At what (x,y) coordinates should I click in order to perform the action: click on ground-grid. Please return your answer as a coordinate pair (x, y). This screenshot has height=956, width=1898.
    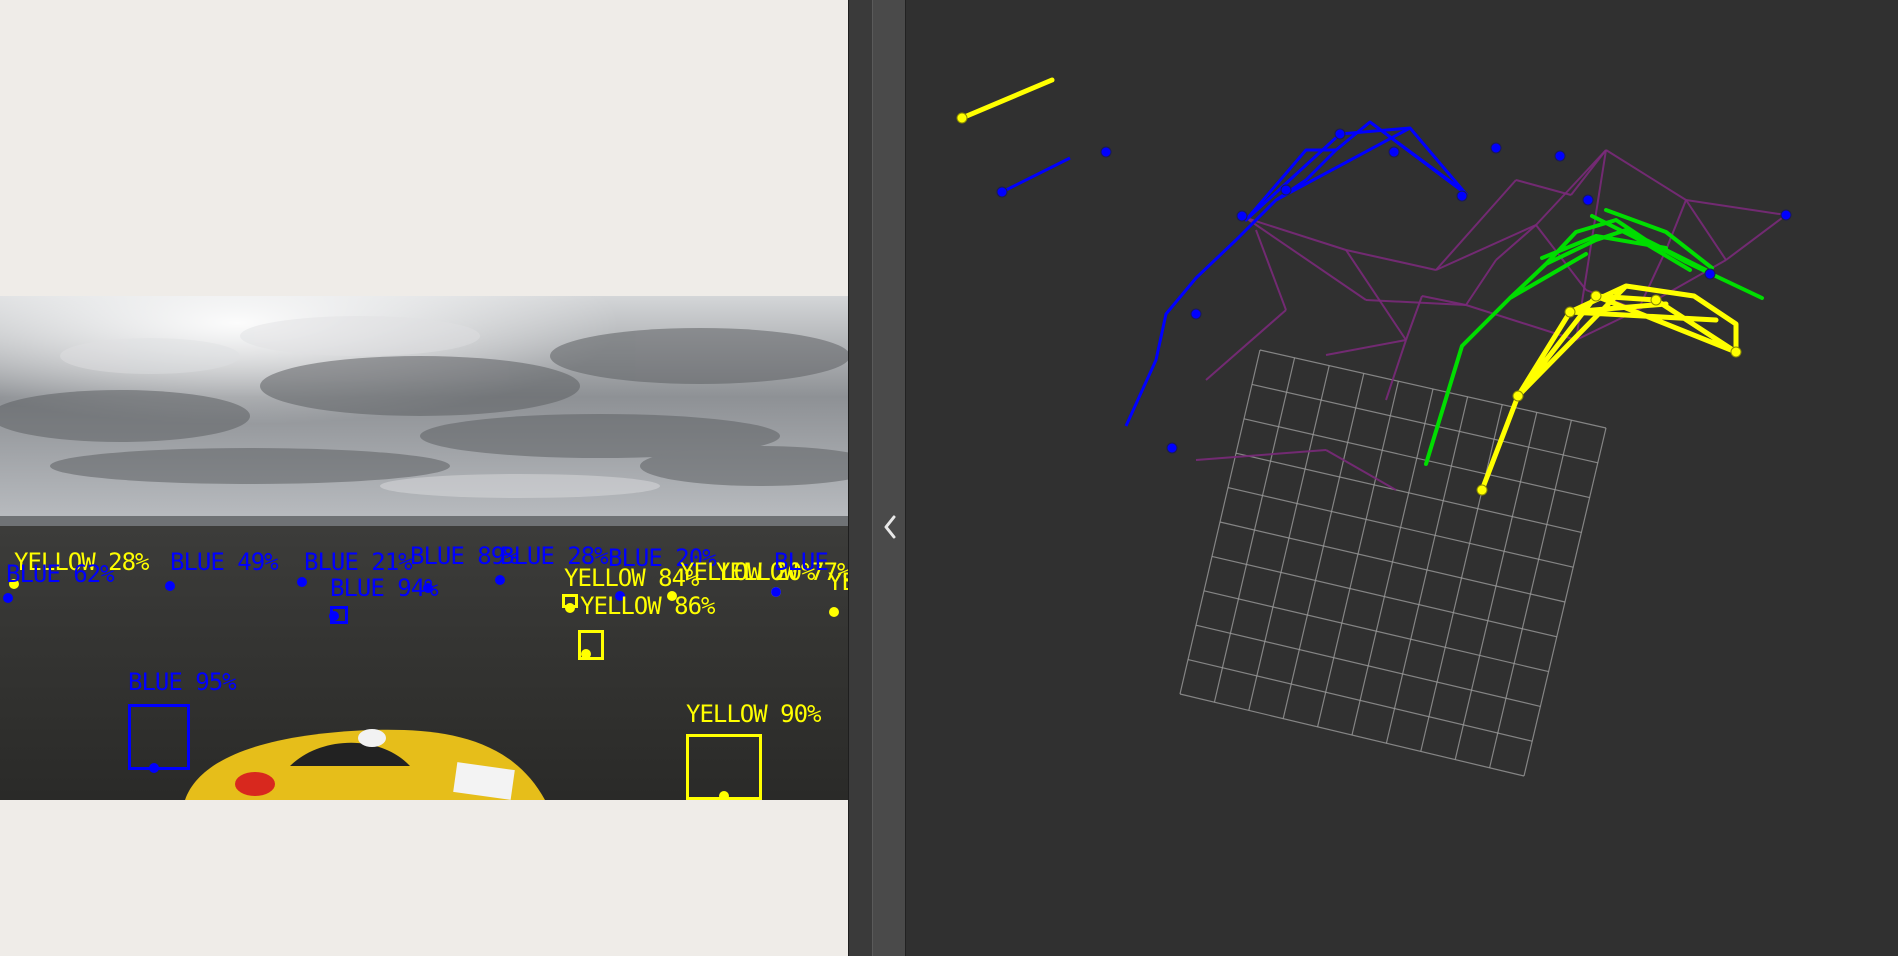
    Looking at the image, I should click on (1393, 563).